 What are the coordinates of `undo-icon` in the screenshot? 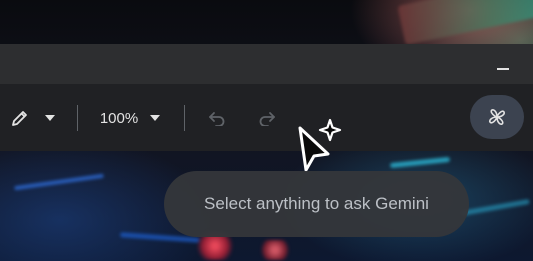 It's located at (217, 119).